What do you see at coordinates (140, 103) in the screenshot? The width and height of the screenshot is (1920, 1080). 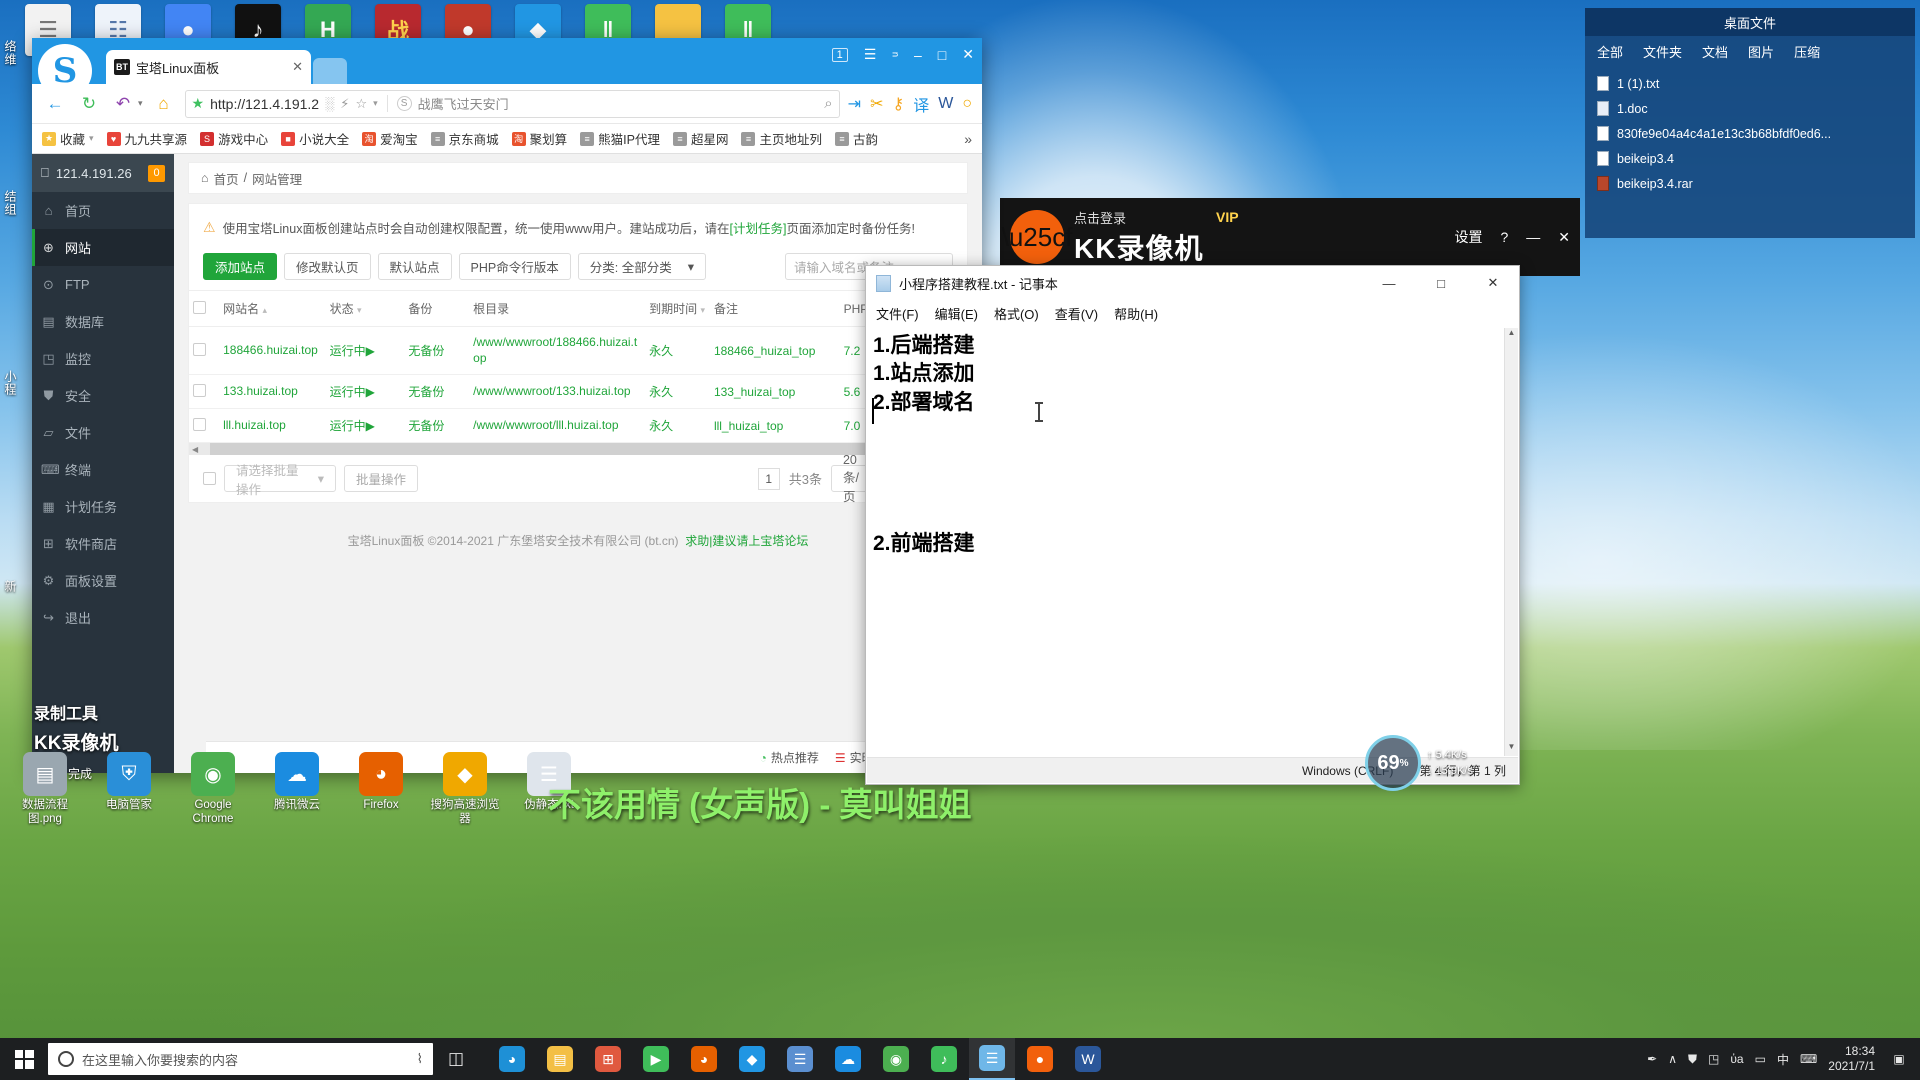 I see `history-caret-icon: ▾` at bounding box center [140, 103].